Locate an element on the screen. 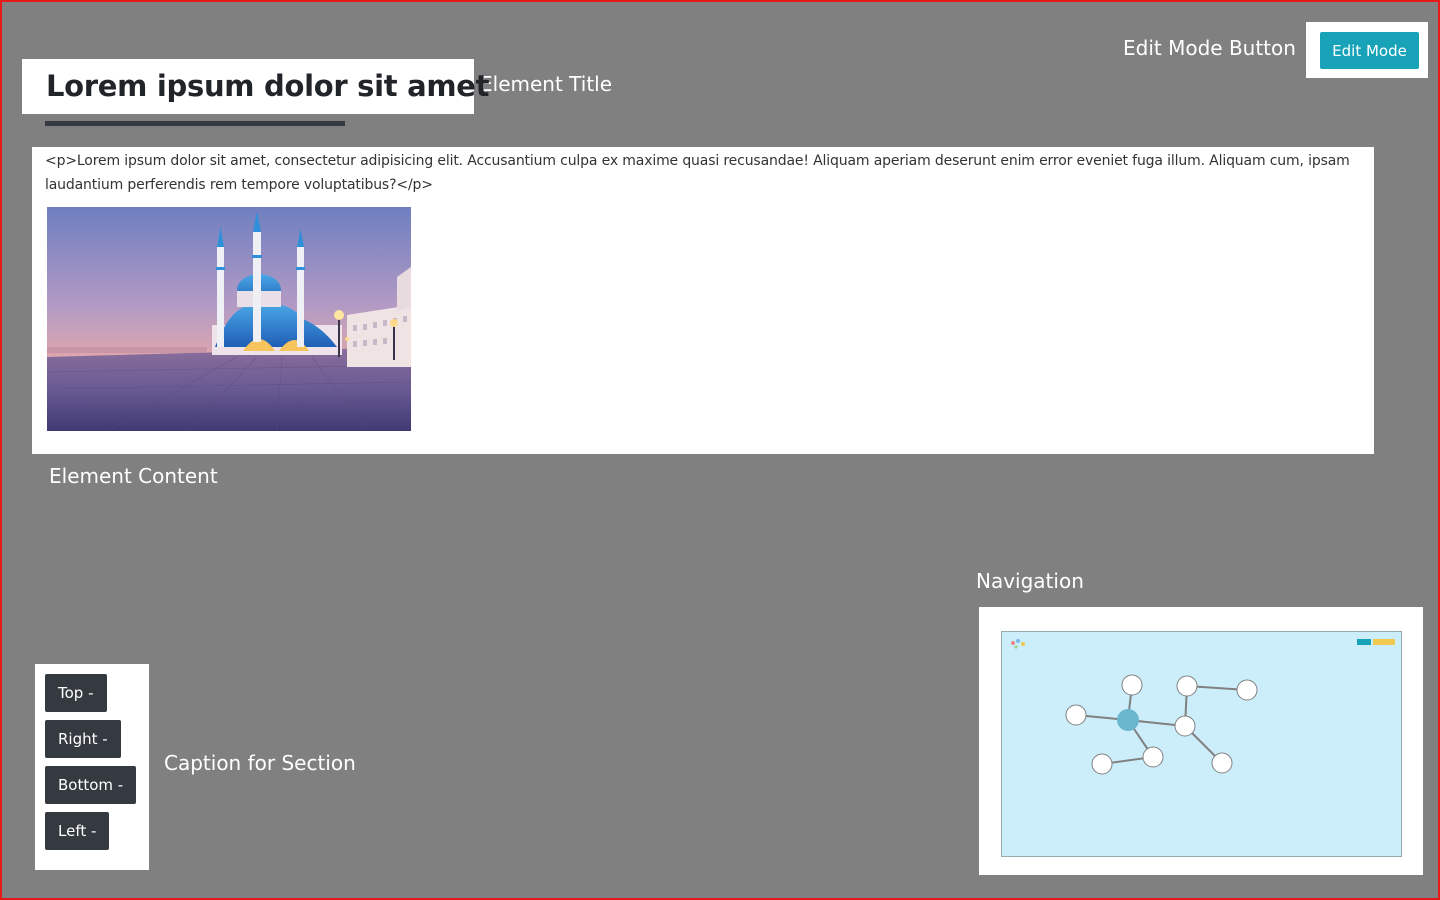 The width and height of the screenshot is (1440, 900). mini-action-button is located at coordinates (1384, 642).